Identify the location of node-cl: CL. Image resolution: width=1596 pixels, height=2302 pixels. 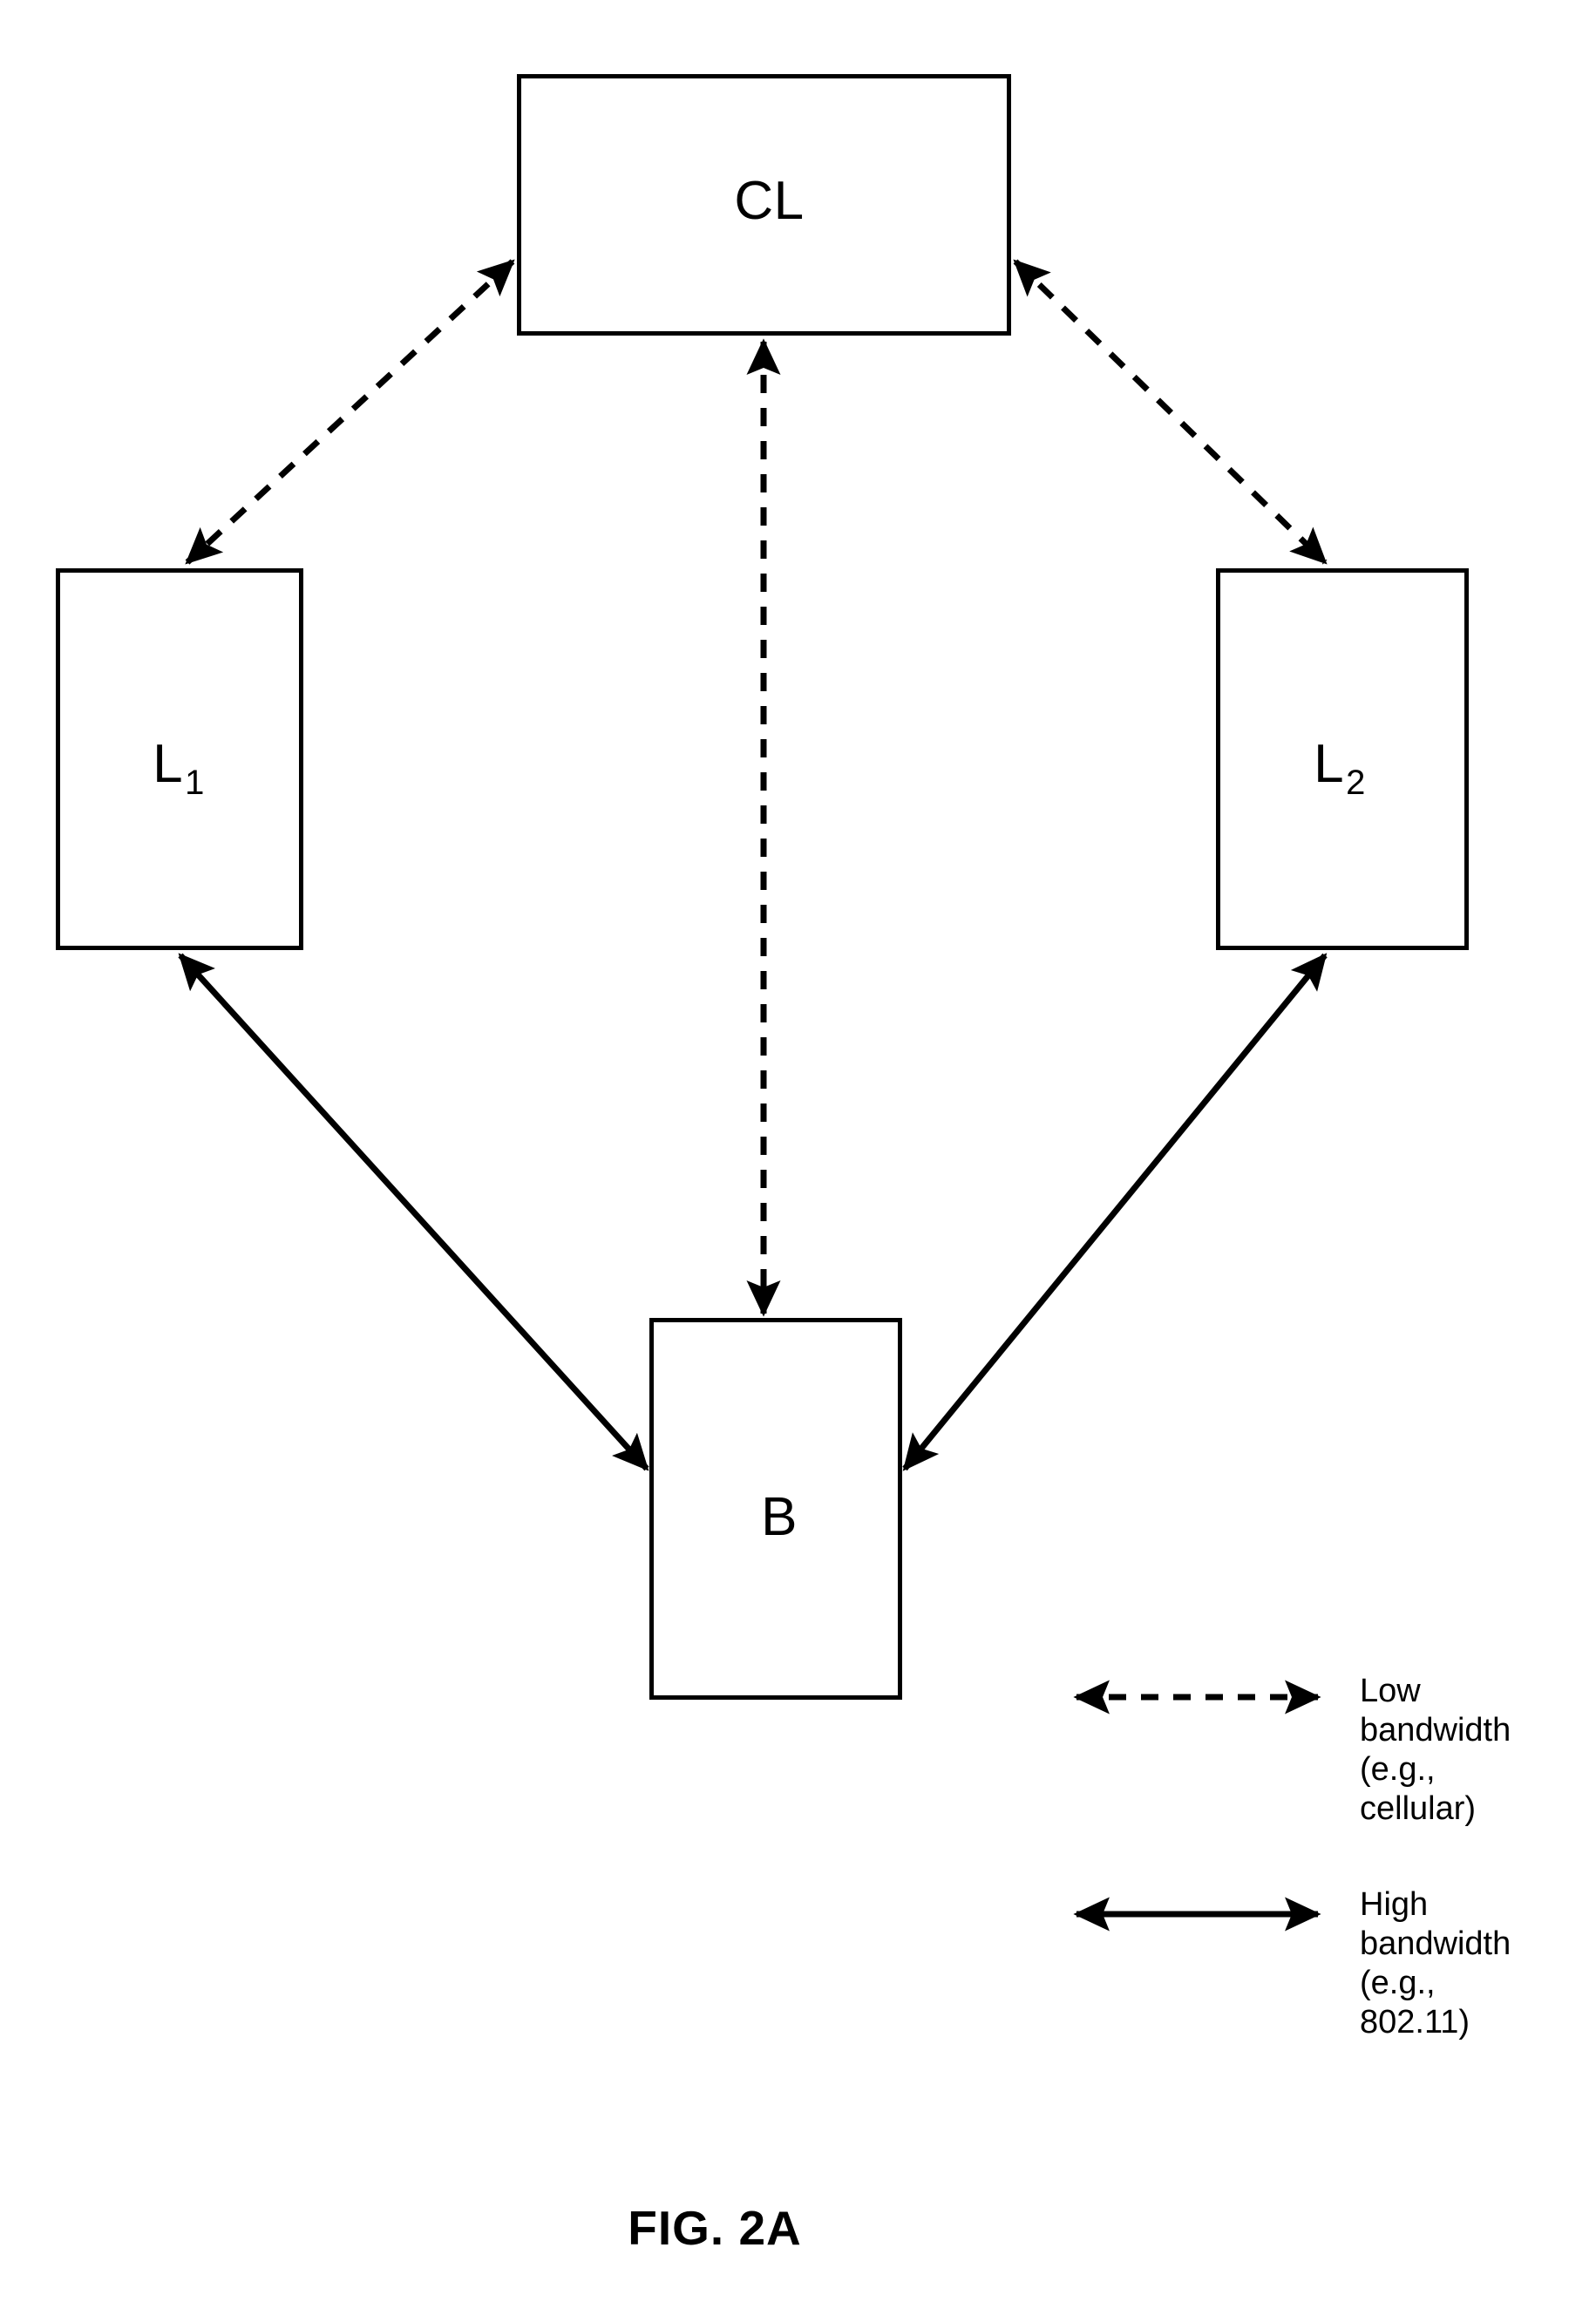
(764, 205).